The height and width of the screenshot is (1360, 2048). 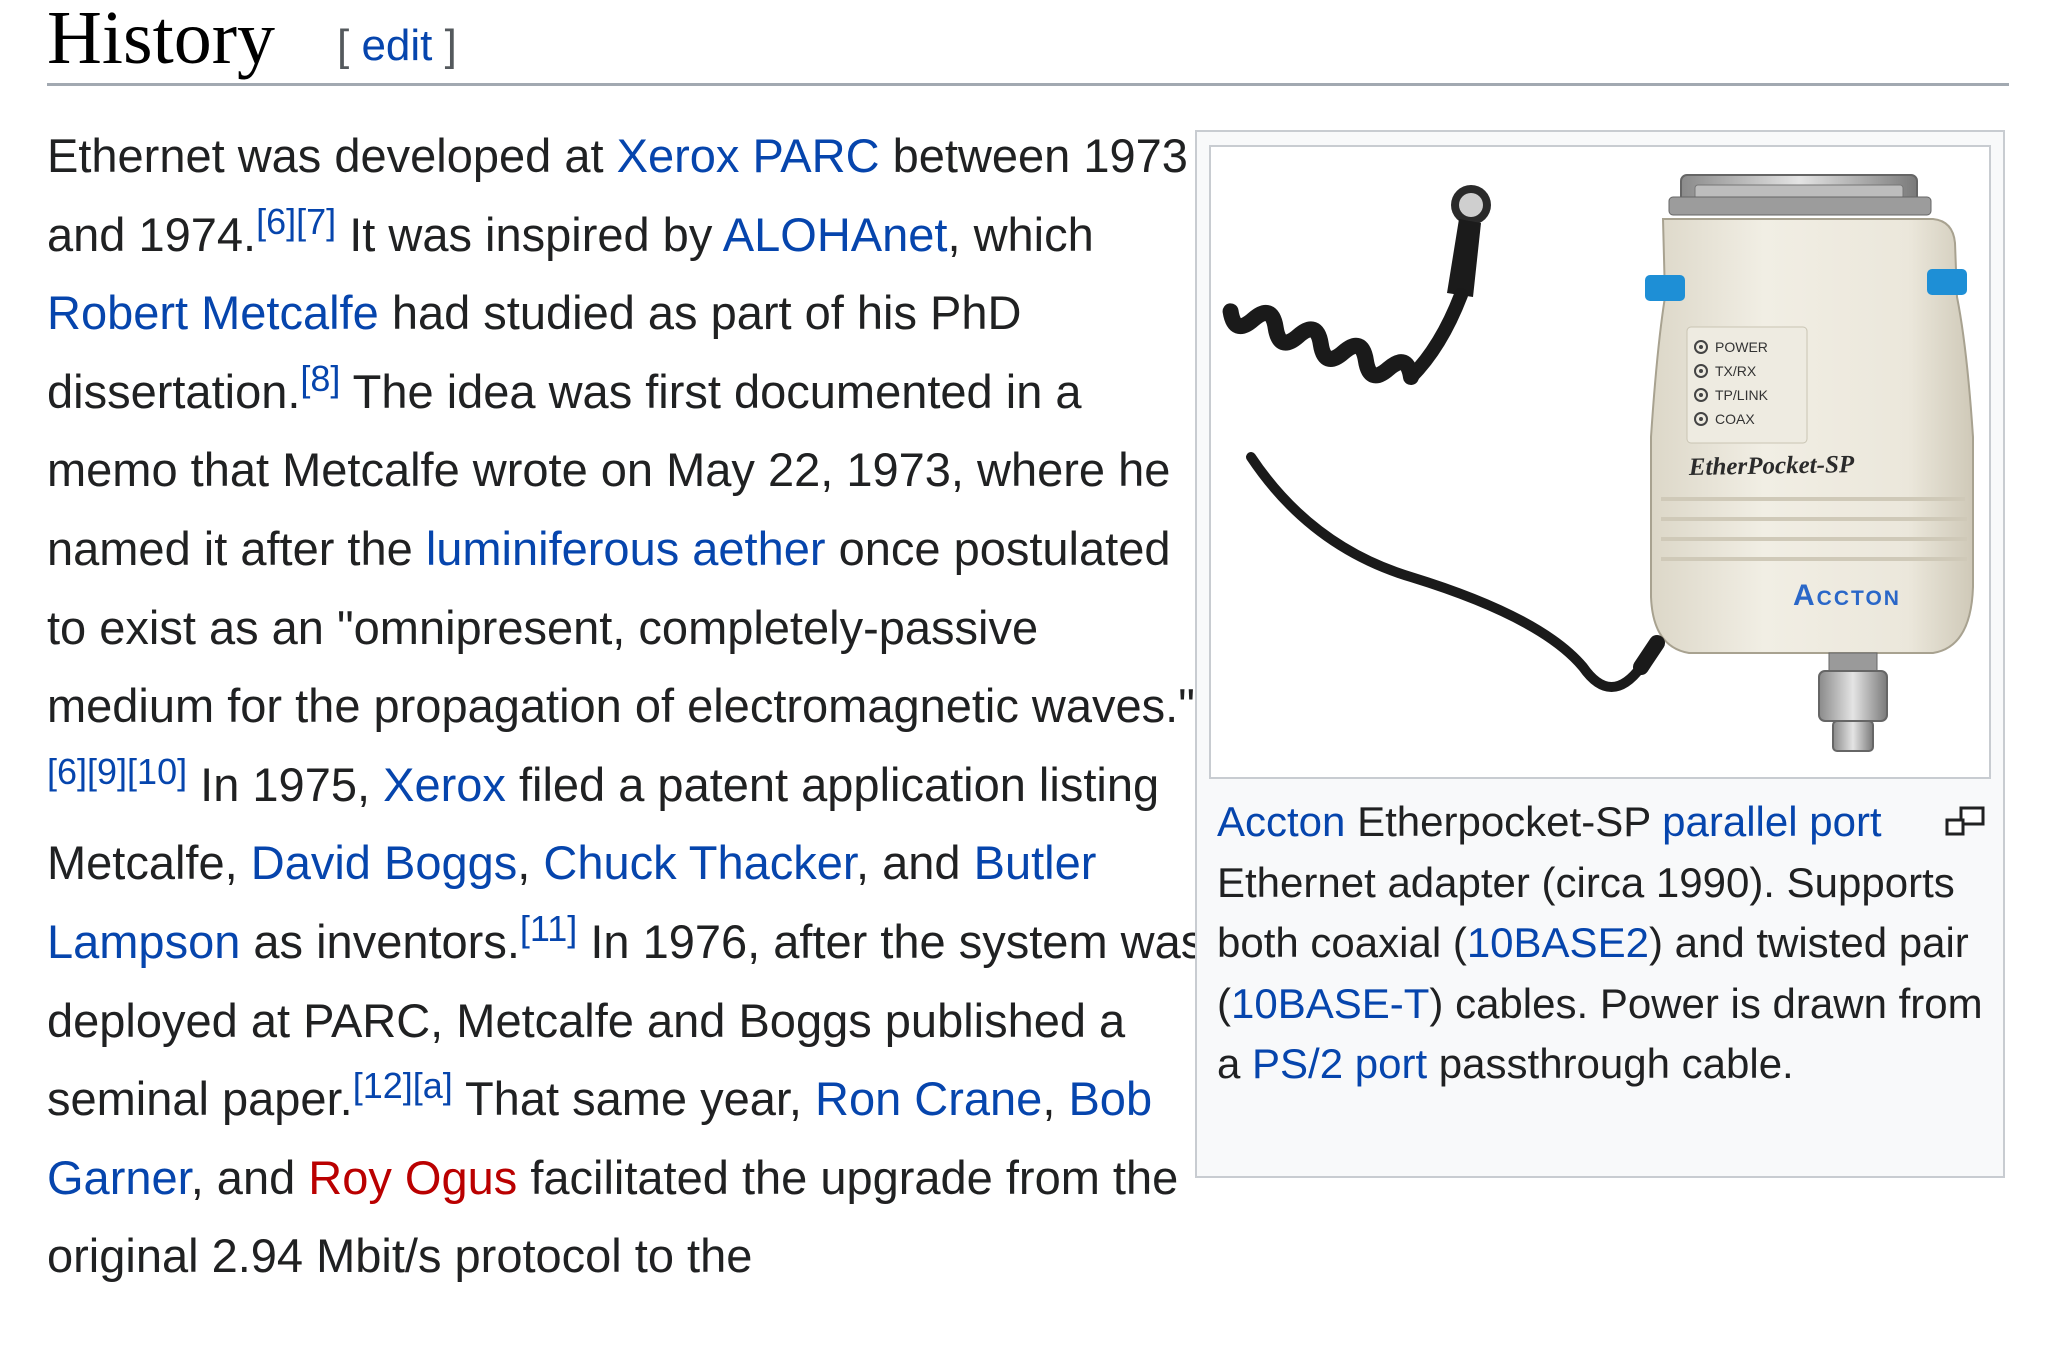 What do you see at coordinates (1742, 395) in the screenshot?
I see `led-label-tplink: TP/LINK` at bounding box center [1742, 395].